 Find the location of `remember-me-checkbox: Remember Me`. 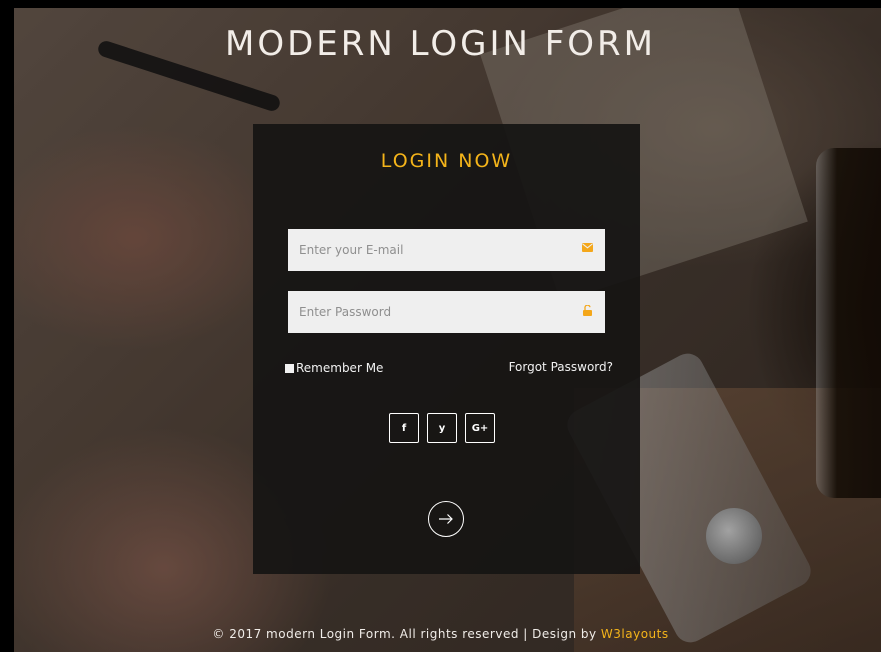

remember-me-checkbox: Remember Me is located at coordinates (334, 368).